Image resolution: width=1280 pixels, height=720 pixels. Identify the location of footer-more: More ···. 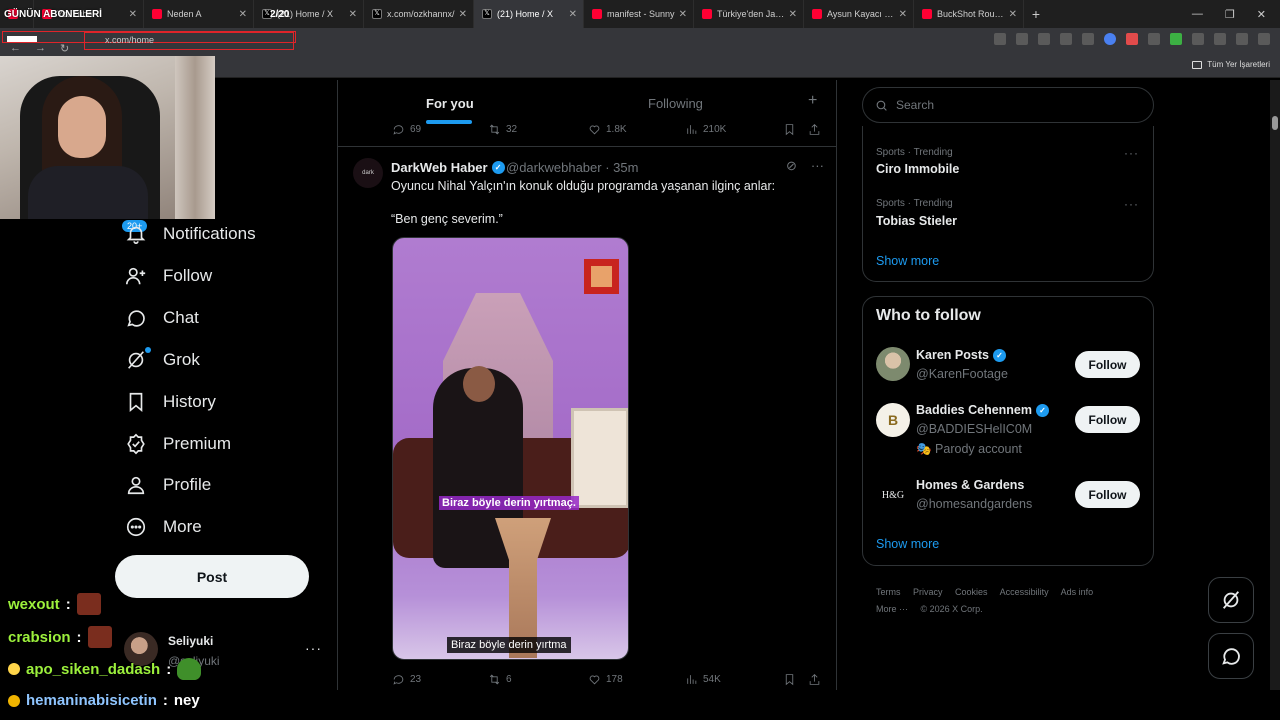
(892, 609).